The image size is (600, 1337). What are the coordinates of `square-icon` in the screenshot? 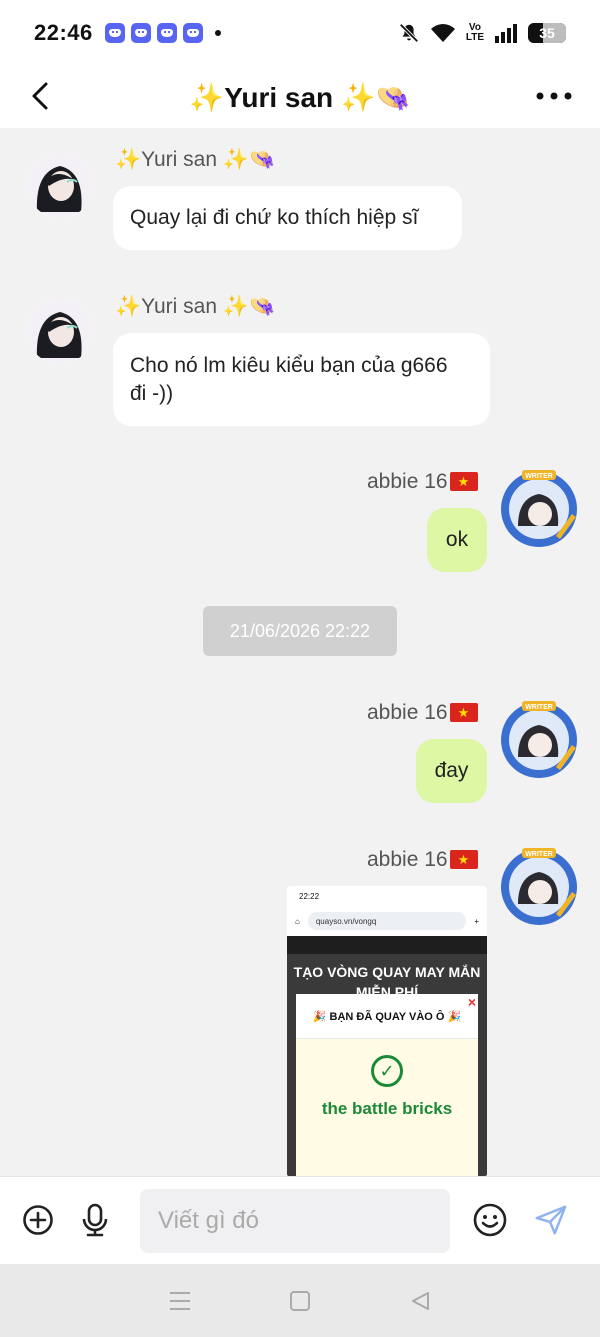 It's located at (300, 1300).